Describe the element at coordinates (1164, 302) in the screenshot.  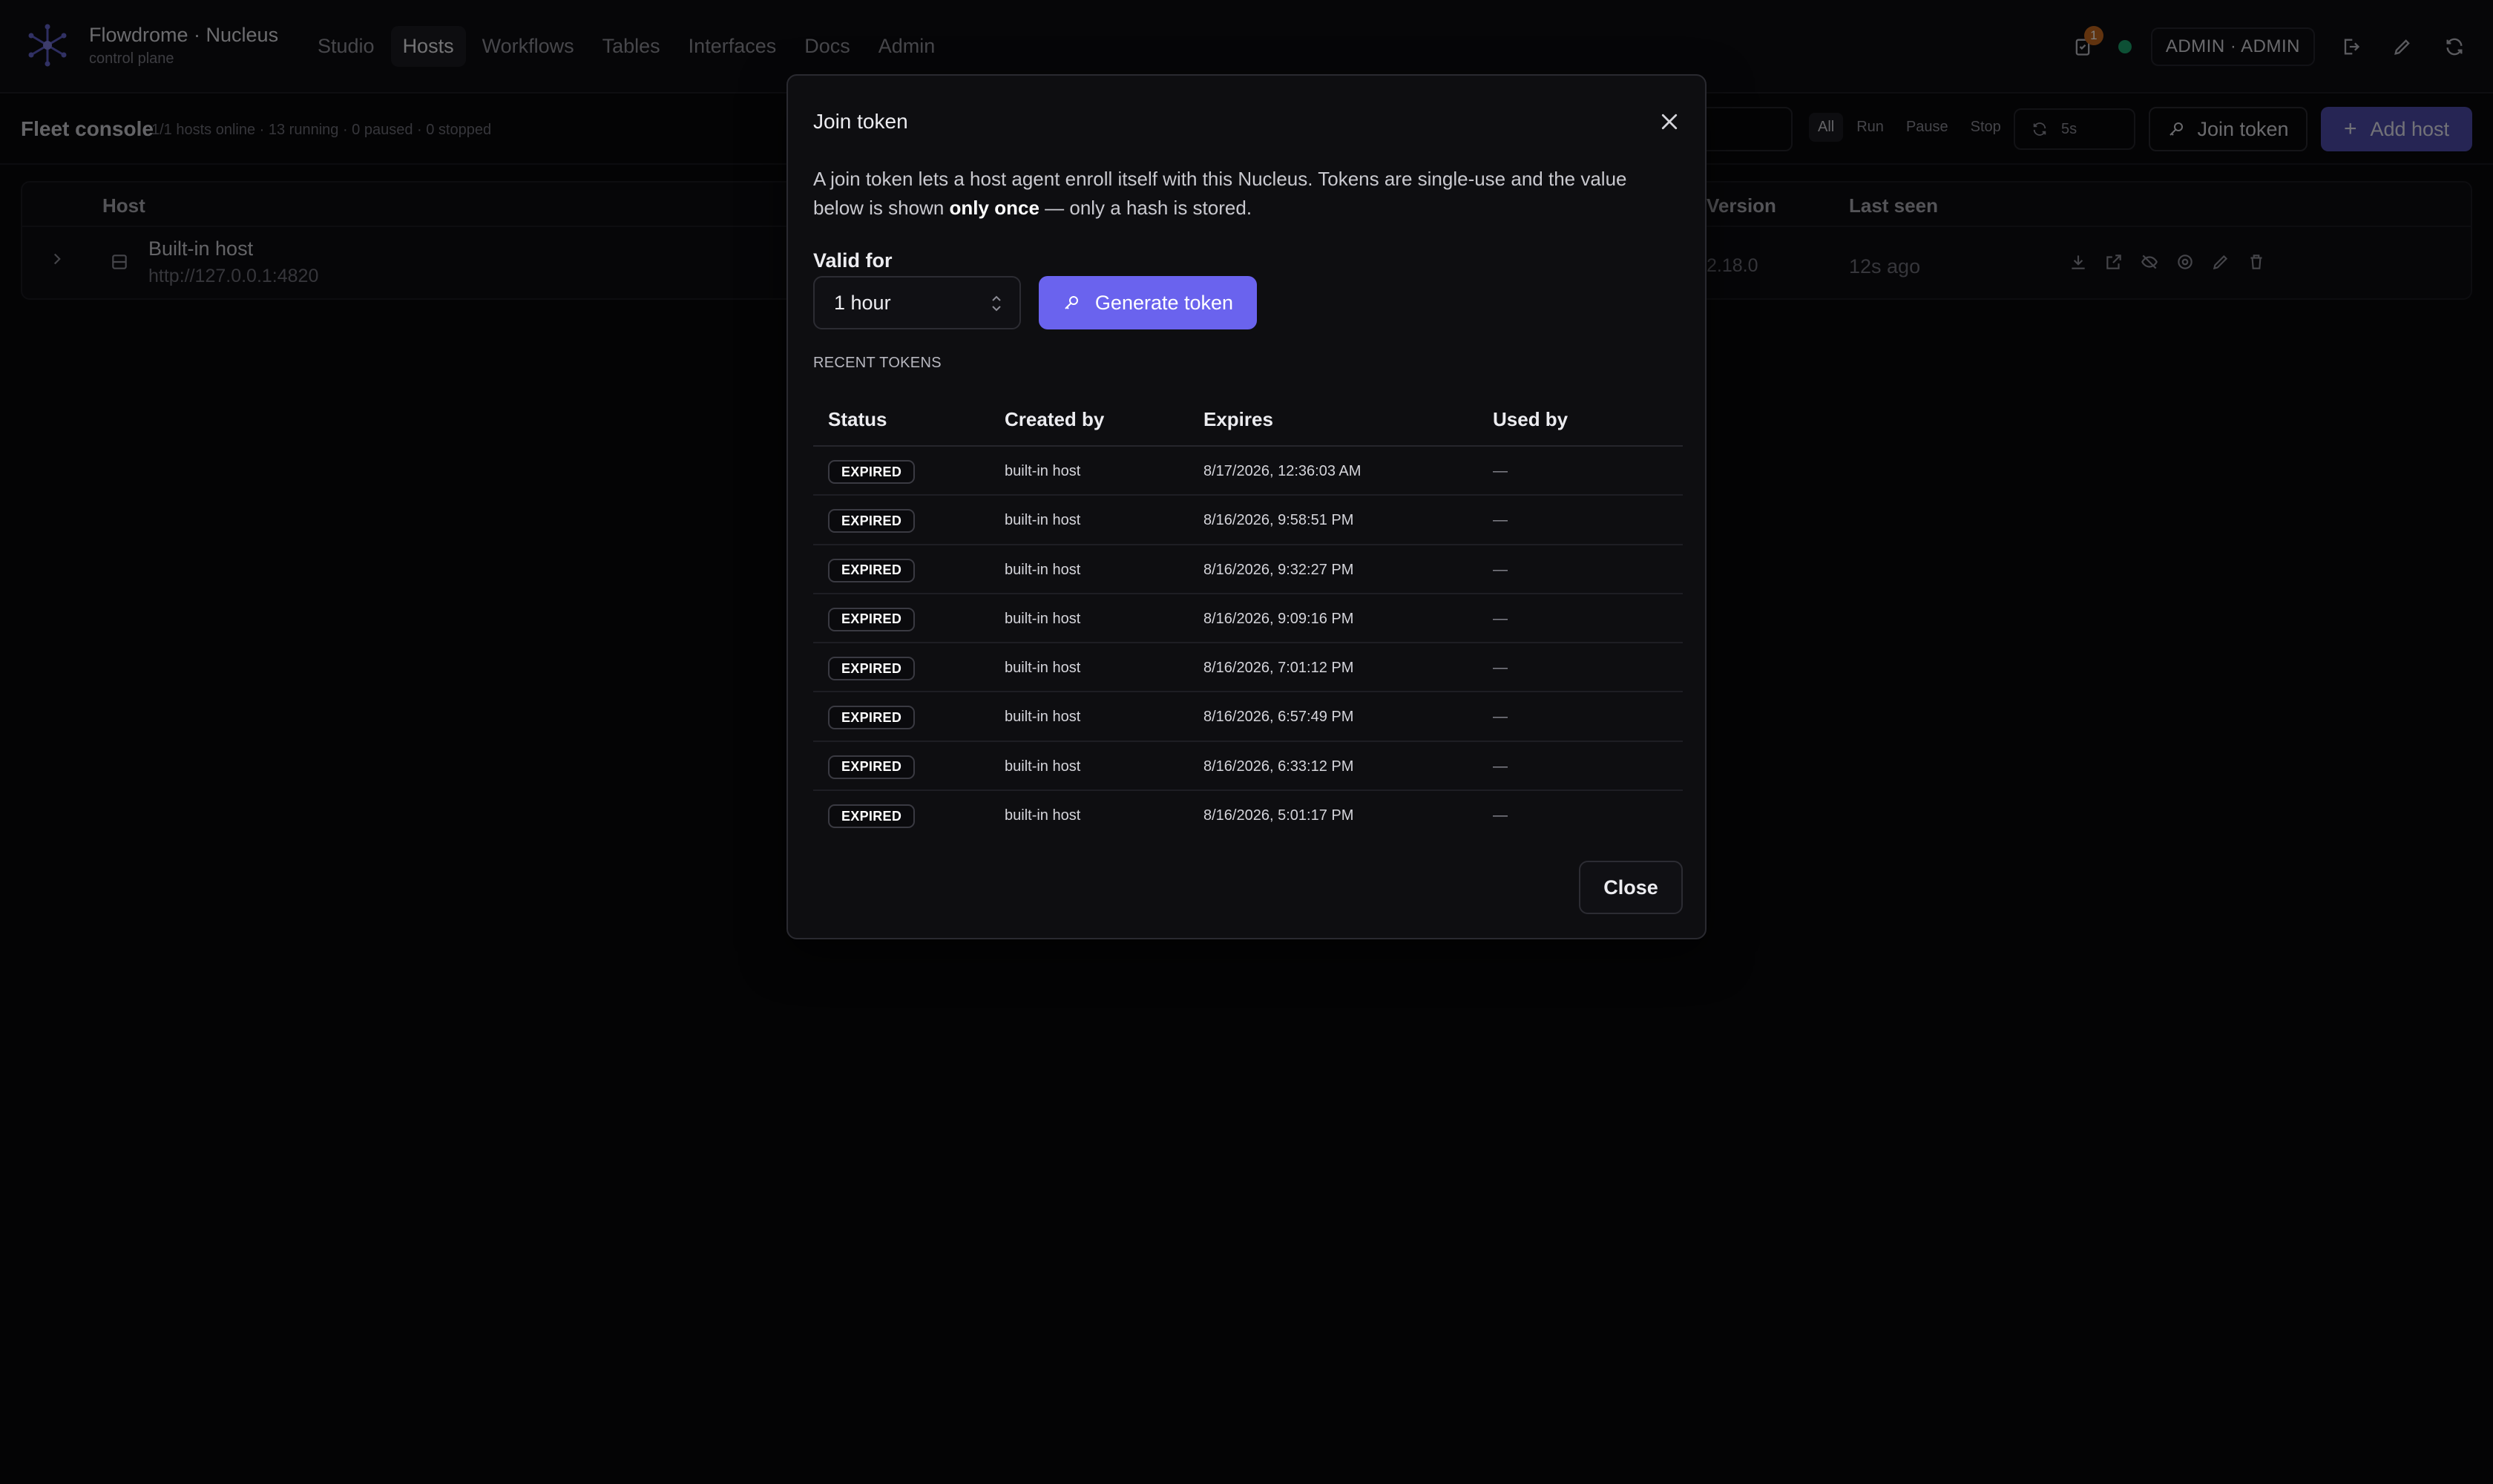
I see `generate-token-label: Generate token` at that location.